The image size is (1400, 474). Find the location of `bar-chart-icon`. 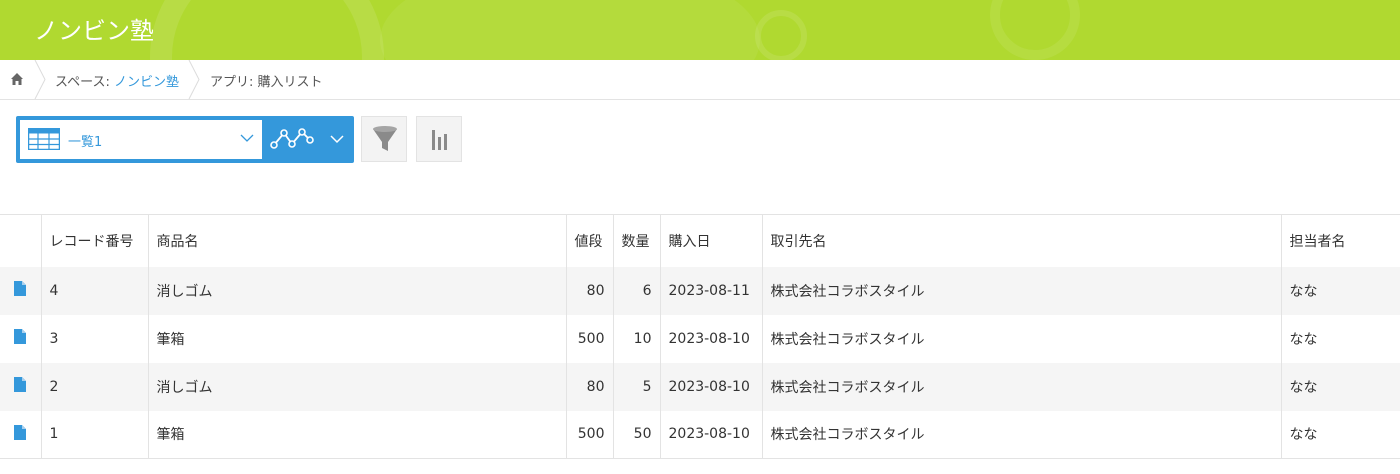

bar-chart-icon is located at coordinates (439, 140).